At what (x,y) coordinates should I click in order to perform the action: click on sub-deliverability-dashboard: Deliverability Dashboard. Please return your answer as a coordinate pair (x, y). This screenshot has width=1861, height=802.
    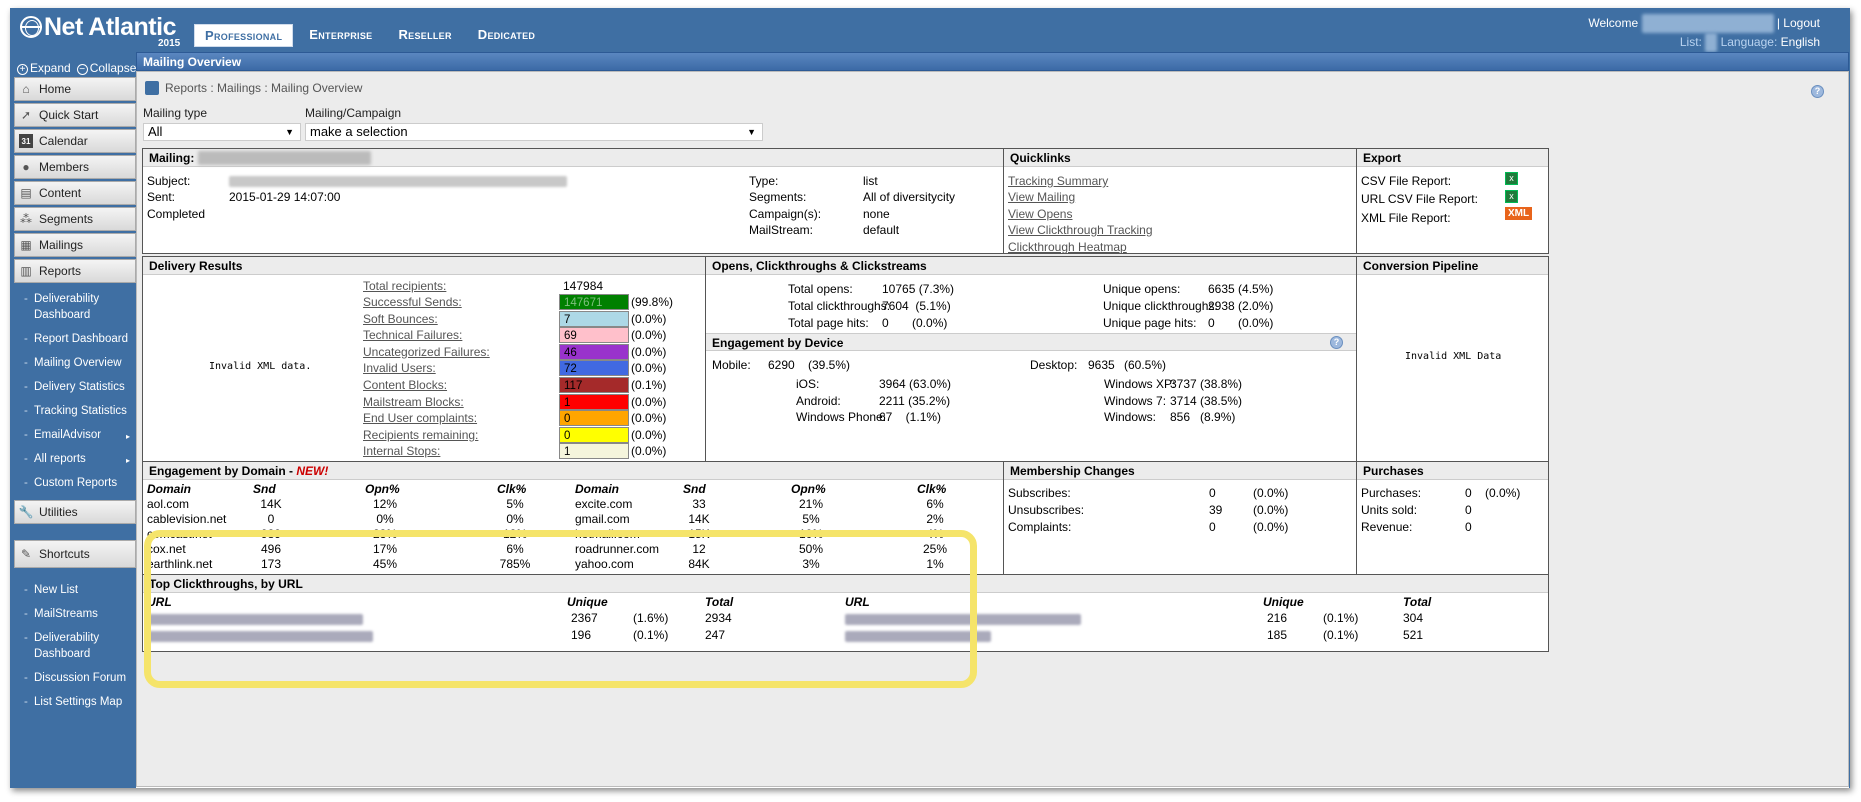
    Looking at the image, I should click on (75, 307).